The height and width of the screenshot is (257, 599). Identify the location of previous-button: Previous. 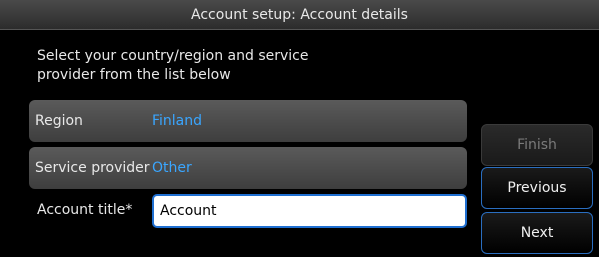
(537, 188).